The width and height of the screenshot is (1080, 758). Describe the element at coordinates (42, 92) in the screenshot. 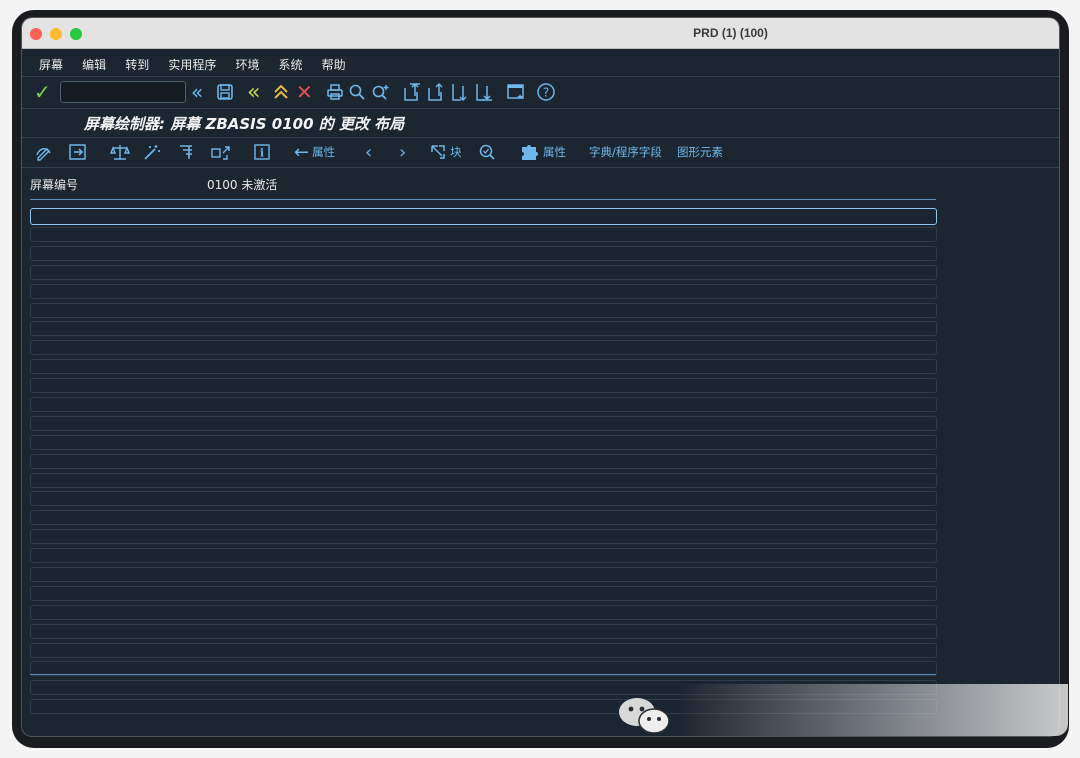

I see `check-icon: ✓` at that location.